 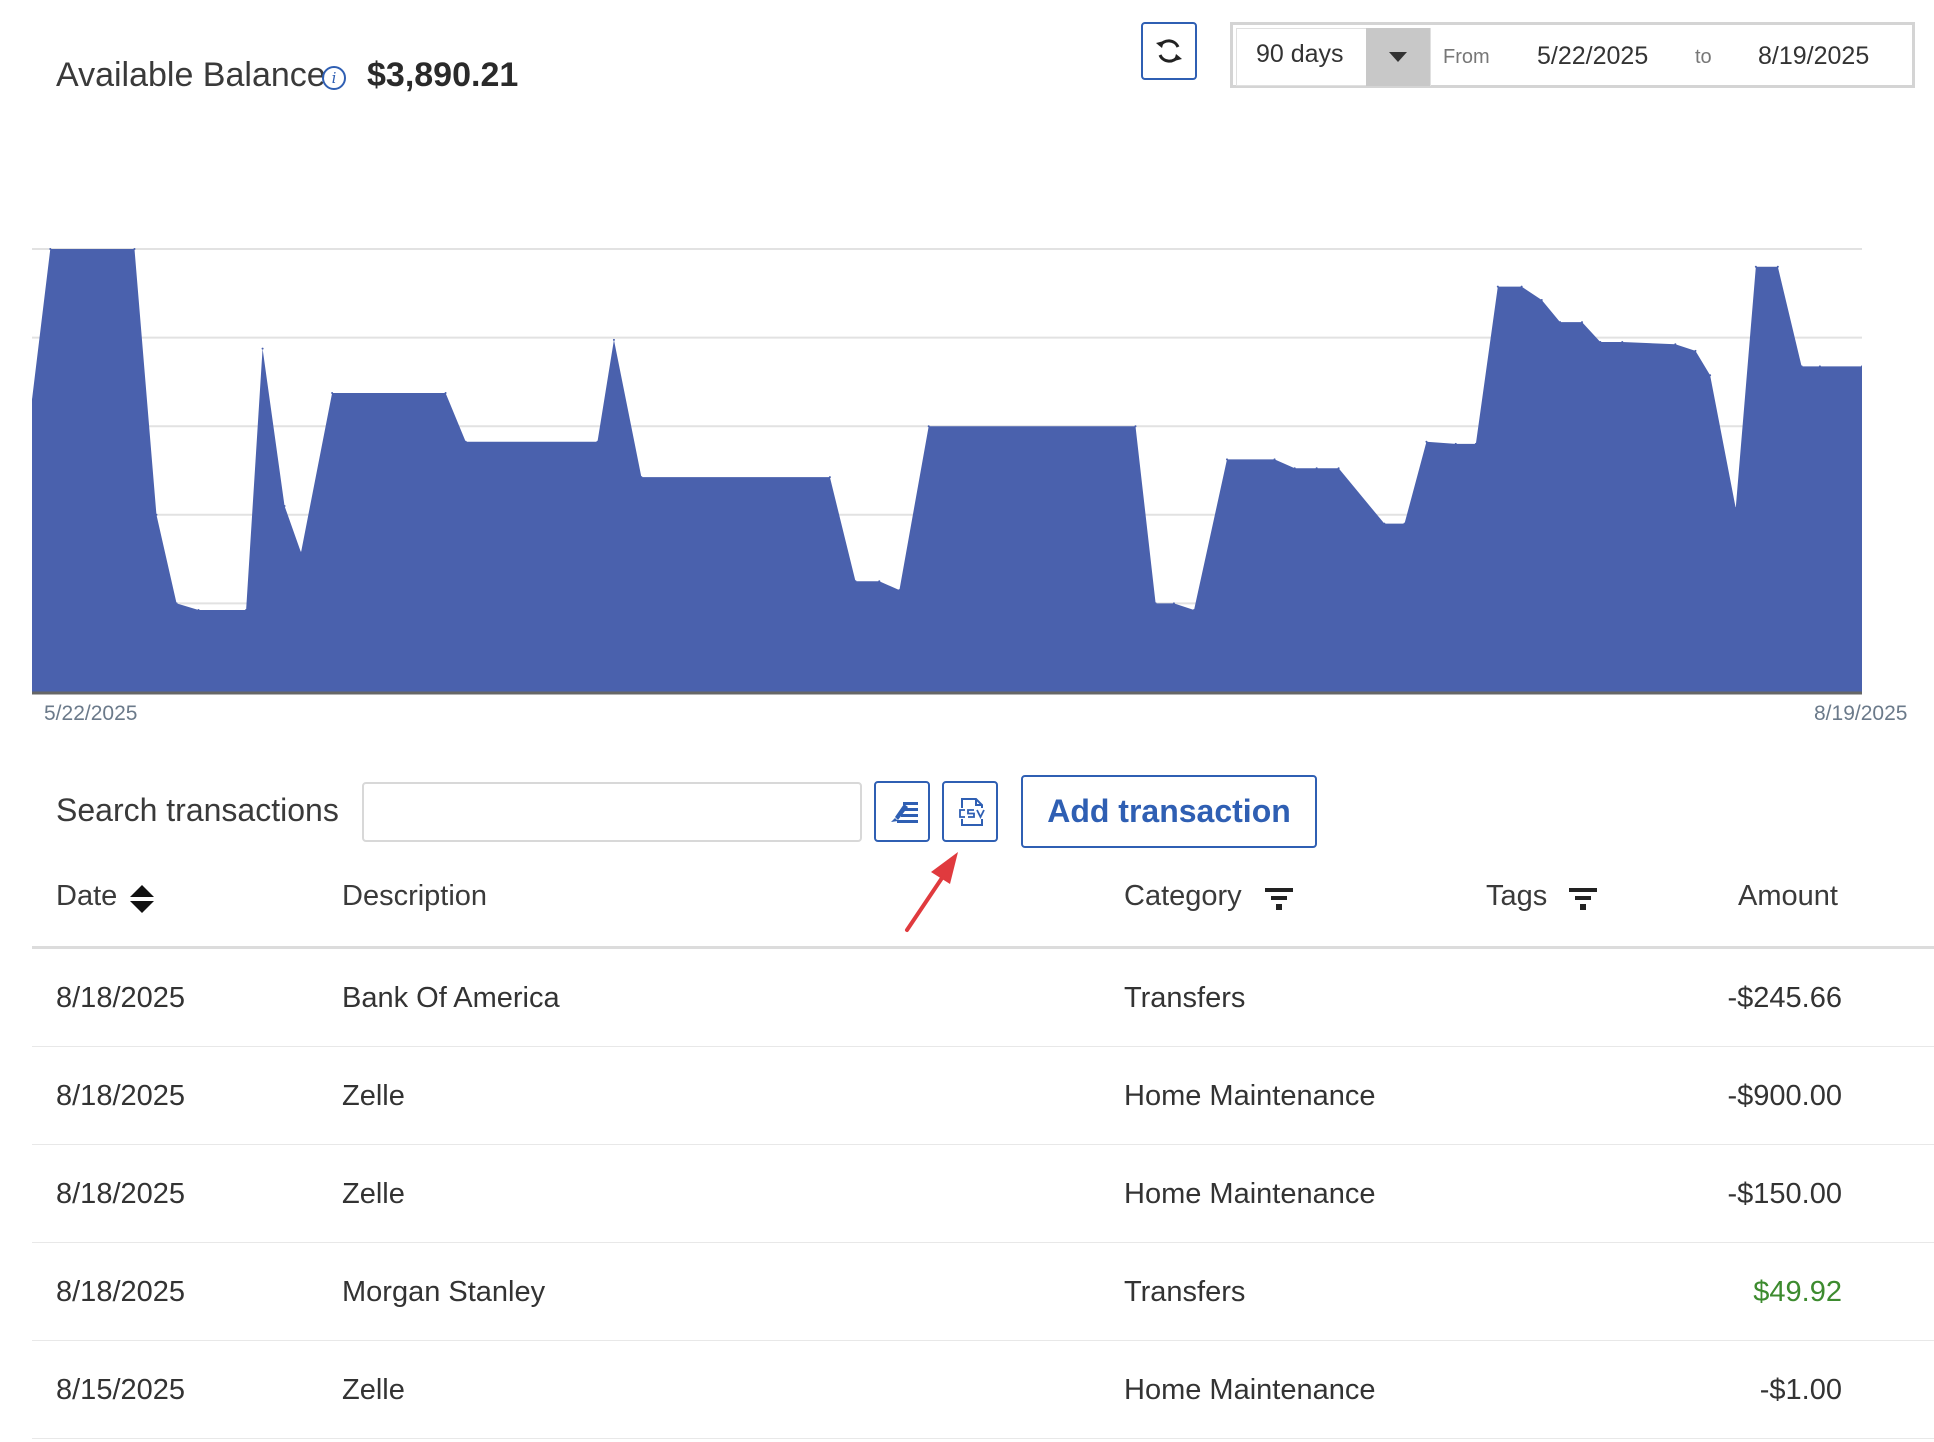 I want to click on csv-file-icon, so click(x=972, y=812).